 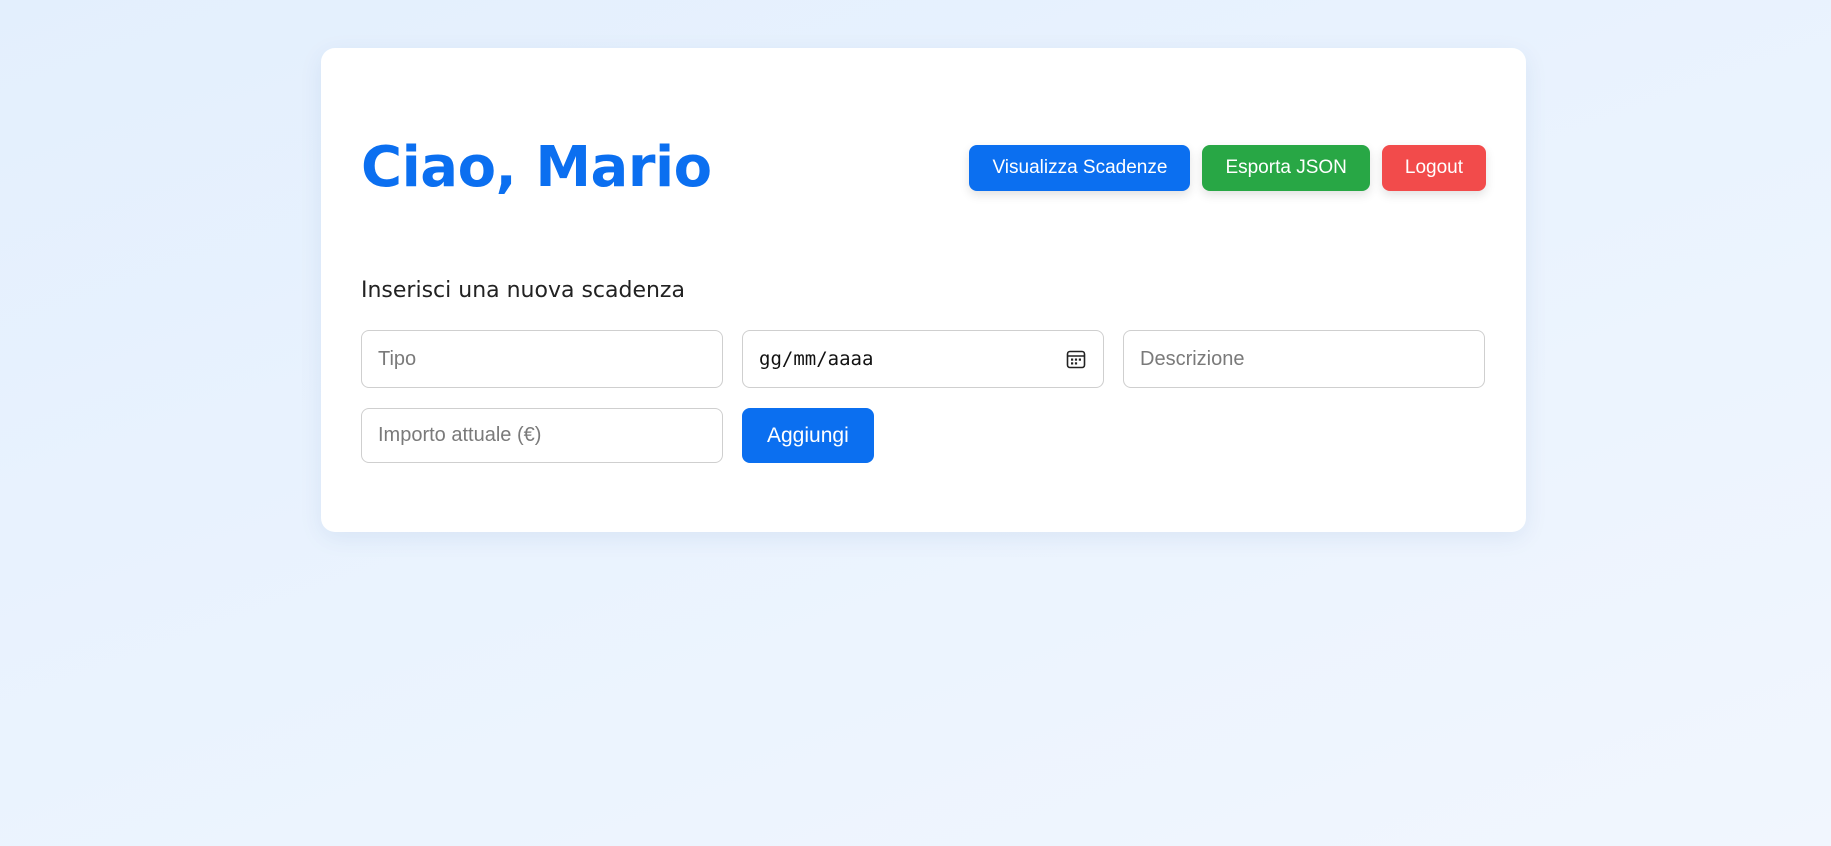 What do you see at coordinates (1076, 359) in the screenshot?
I see `calendar-icon` at bounding box center [1076, 359].